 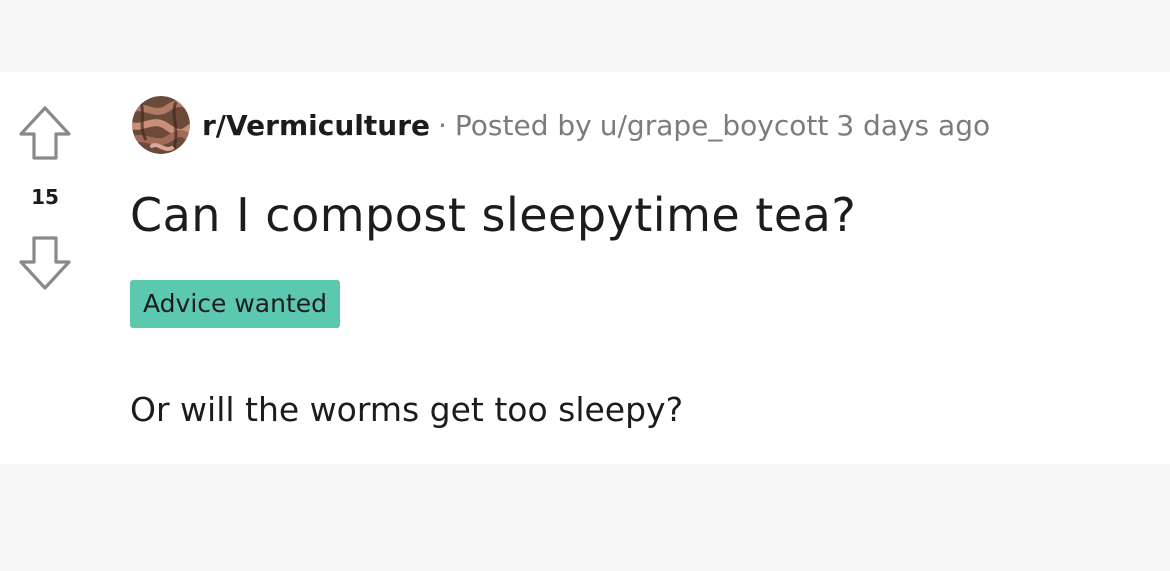 I want to click on post-title: Can I compost sleepytime tea?, so click(x=493, y=215).